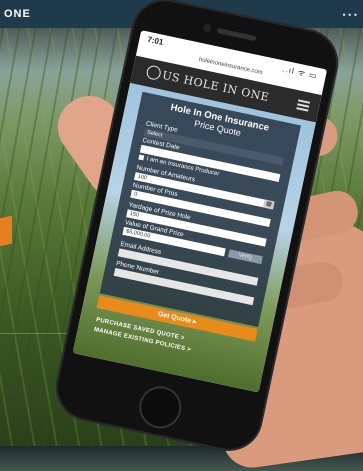 The width and height of the screenshot is (363, 471). What do you see at coordinates (160, 407) in the screenshot?
I see `home-button` at bounding box center [160, 407].